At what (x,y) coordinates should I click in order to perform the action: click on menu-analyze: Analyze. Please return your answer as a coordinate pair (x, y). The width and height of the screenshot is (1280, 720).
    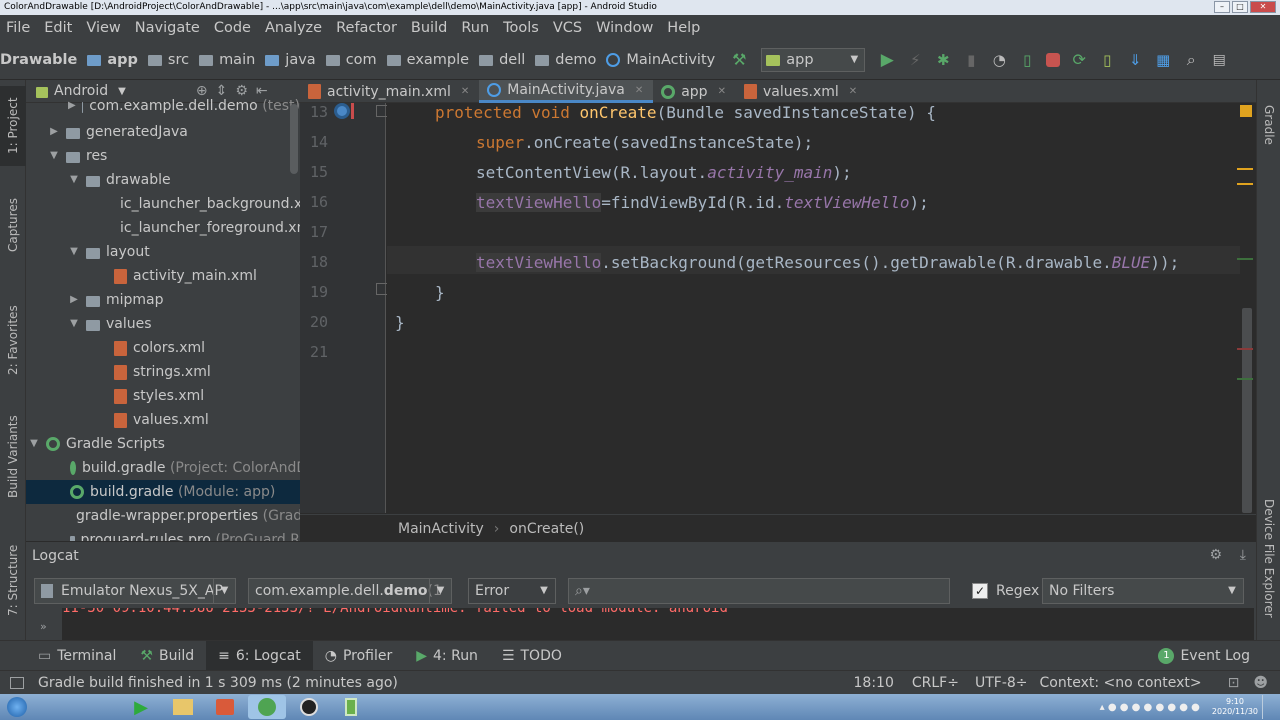
    Looking at the image, I should click on (293, 28).